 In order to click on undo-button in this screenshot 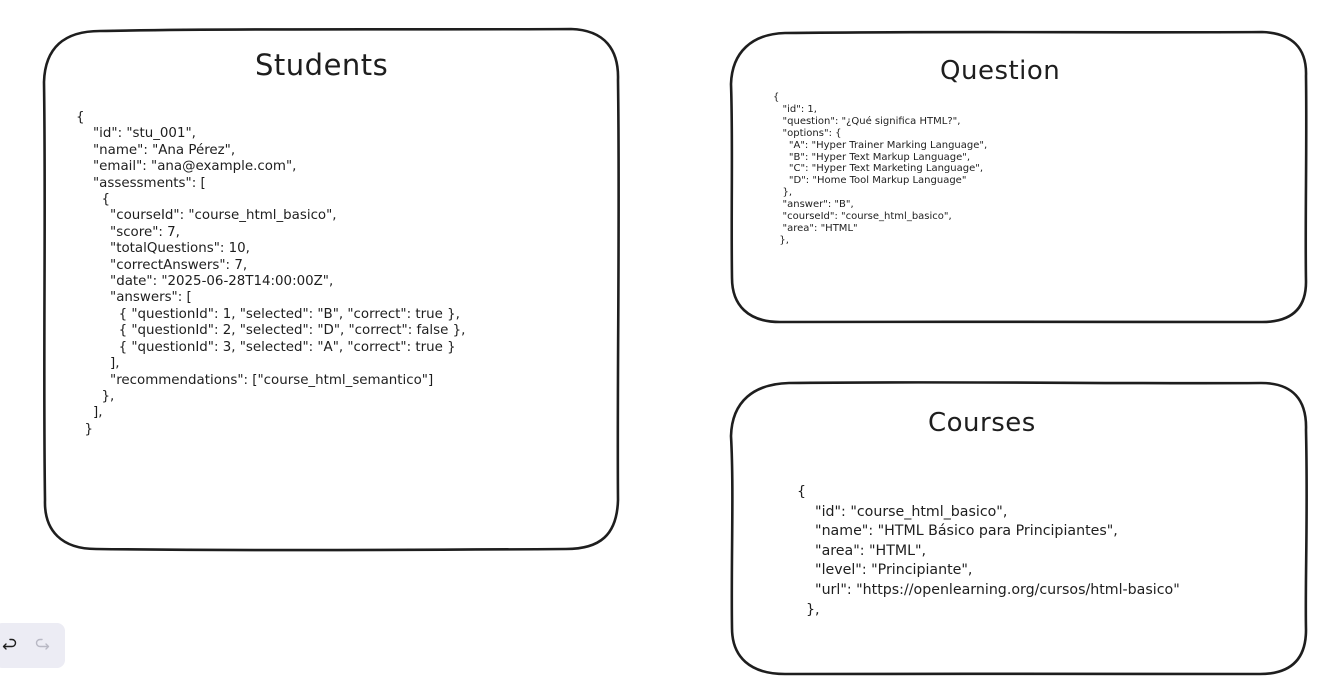, I will do `click(10, 646)`.